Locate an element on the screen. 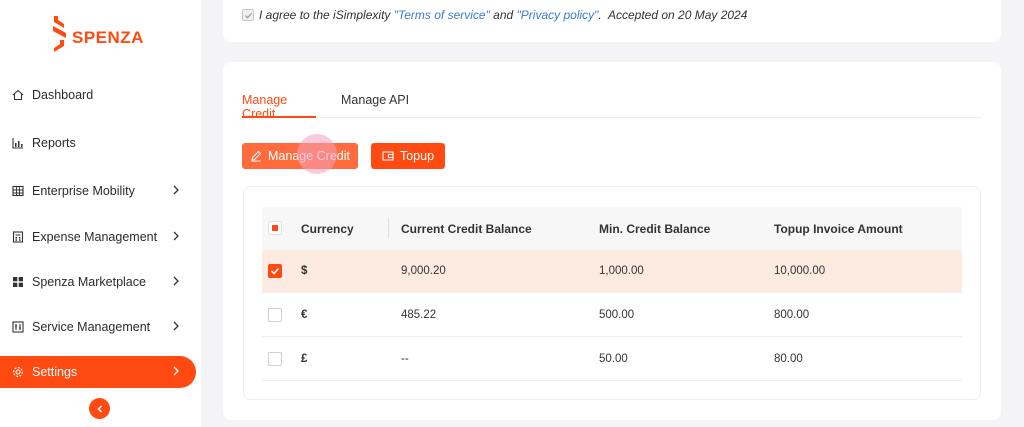  column-header-min-credit-balance: Min. Credit Balance is located at coordinates (654, 229).